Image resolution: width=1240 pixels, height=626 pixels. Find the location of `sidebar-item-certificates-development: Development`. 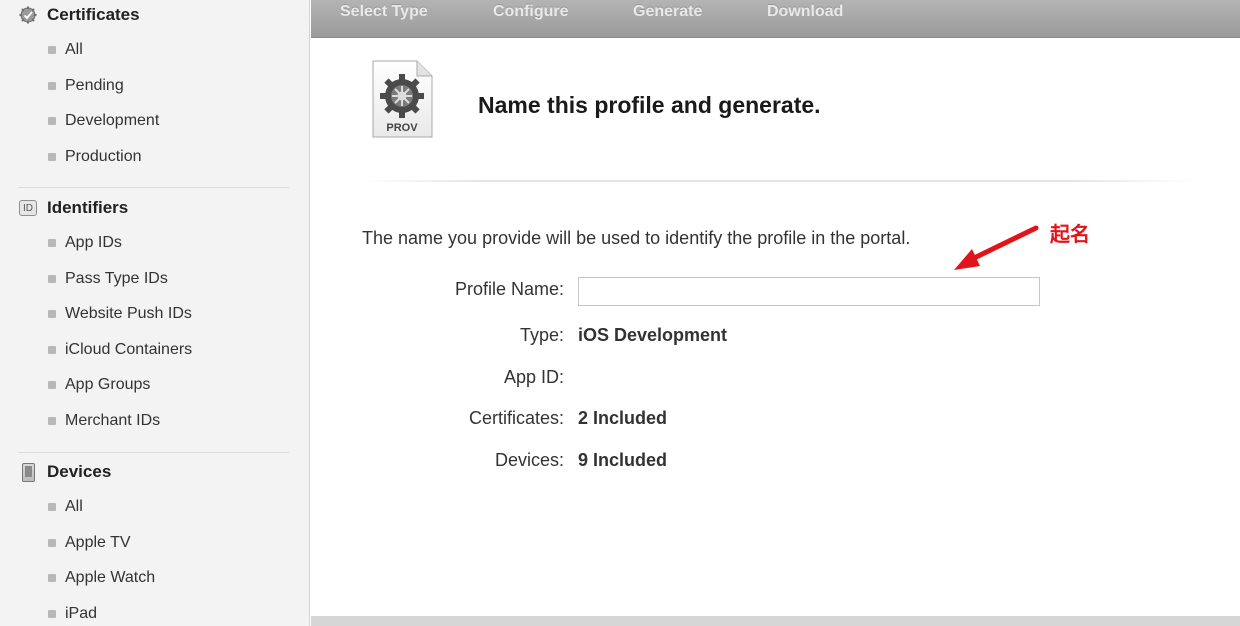

sidebar-item-certificates-development: Development is located at coordinates (103, 121).